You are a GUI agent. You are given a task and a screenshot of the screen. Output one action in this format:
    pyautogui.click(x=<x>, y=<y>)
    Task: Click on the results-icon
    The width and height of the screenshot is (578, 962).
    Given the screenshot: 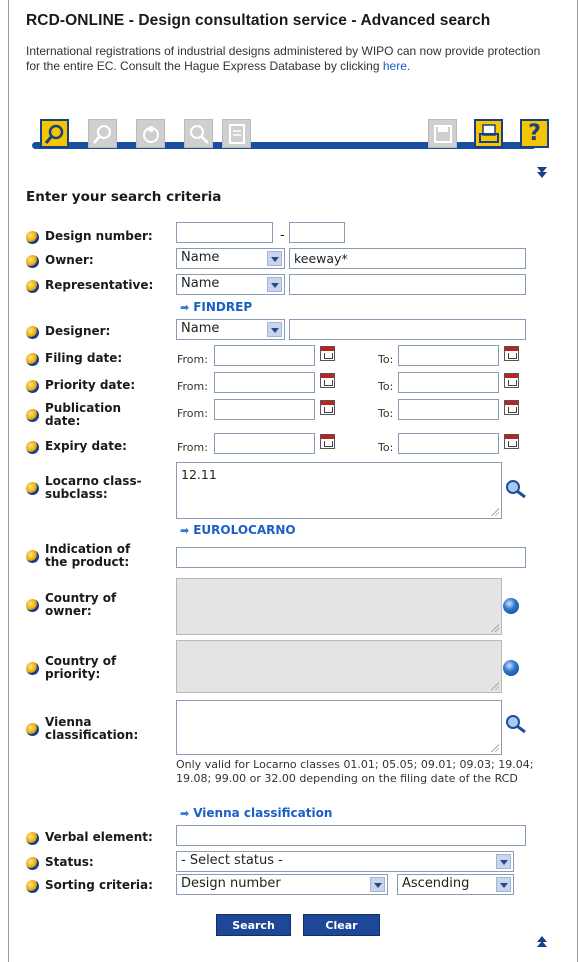 What is the action you would take?
    pyautogui.click(x=150, y=133)
    